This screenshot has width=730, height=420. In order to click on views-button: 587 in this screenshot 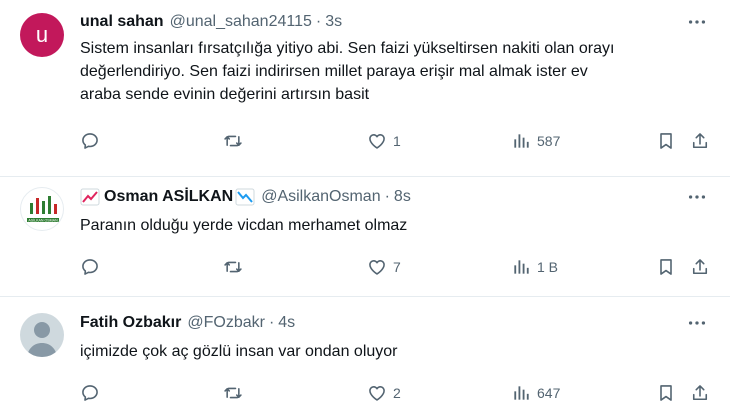, I will do `click(535, 141)`.